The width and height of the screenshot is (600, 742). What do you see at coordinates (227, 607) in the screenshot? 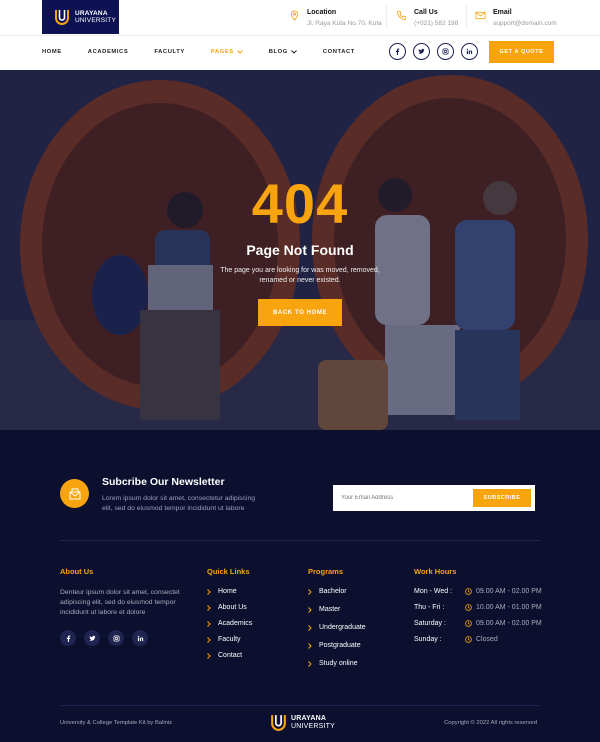
I see `quick-link-about-us: About Us` at bounding box center [227, 607].